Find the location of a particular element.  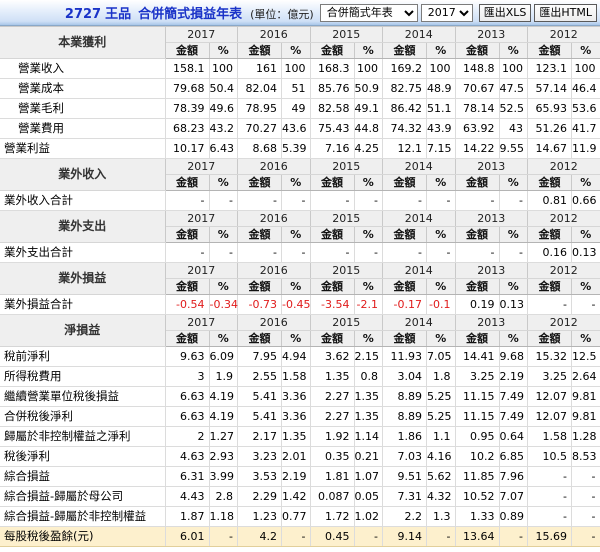

cell-amount: 169.2 is located at coordinates (404, 68).